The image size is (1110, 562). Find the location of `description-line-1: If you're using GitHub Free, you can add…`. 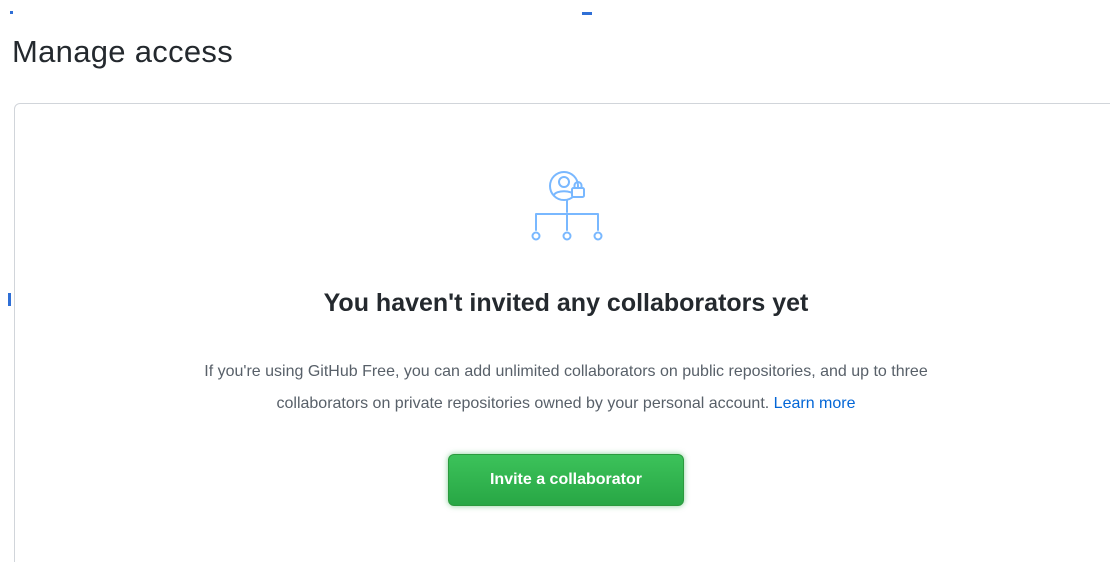

description-line-1: If you're using GitHub Free, you can add… is located at coordinates (566, 371).